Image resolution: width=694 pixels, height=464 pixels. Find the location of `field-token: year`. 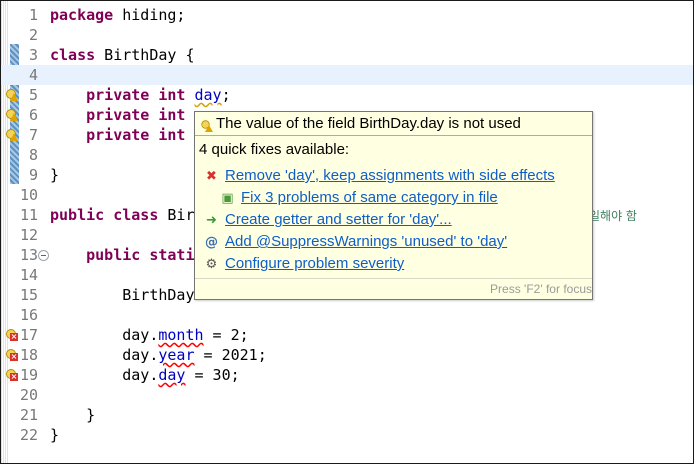

field-token: year is located at coordinates (176, 355).